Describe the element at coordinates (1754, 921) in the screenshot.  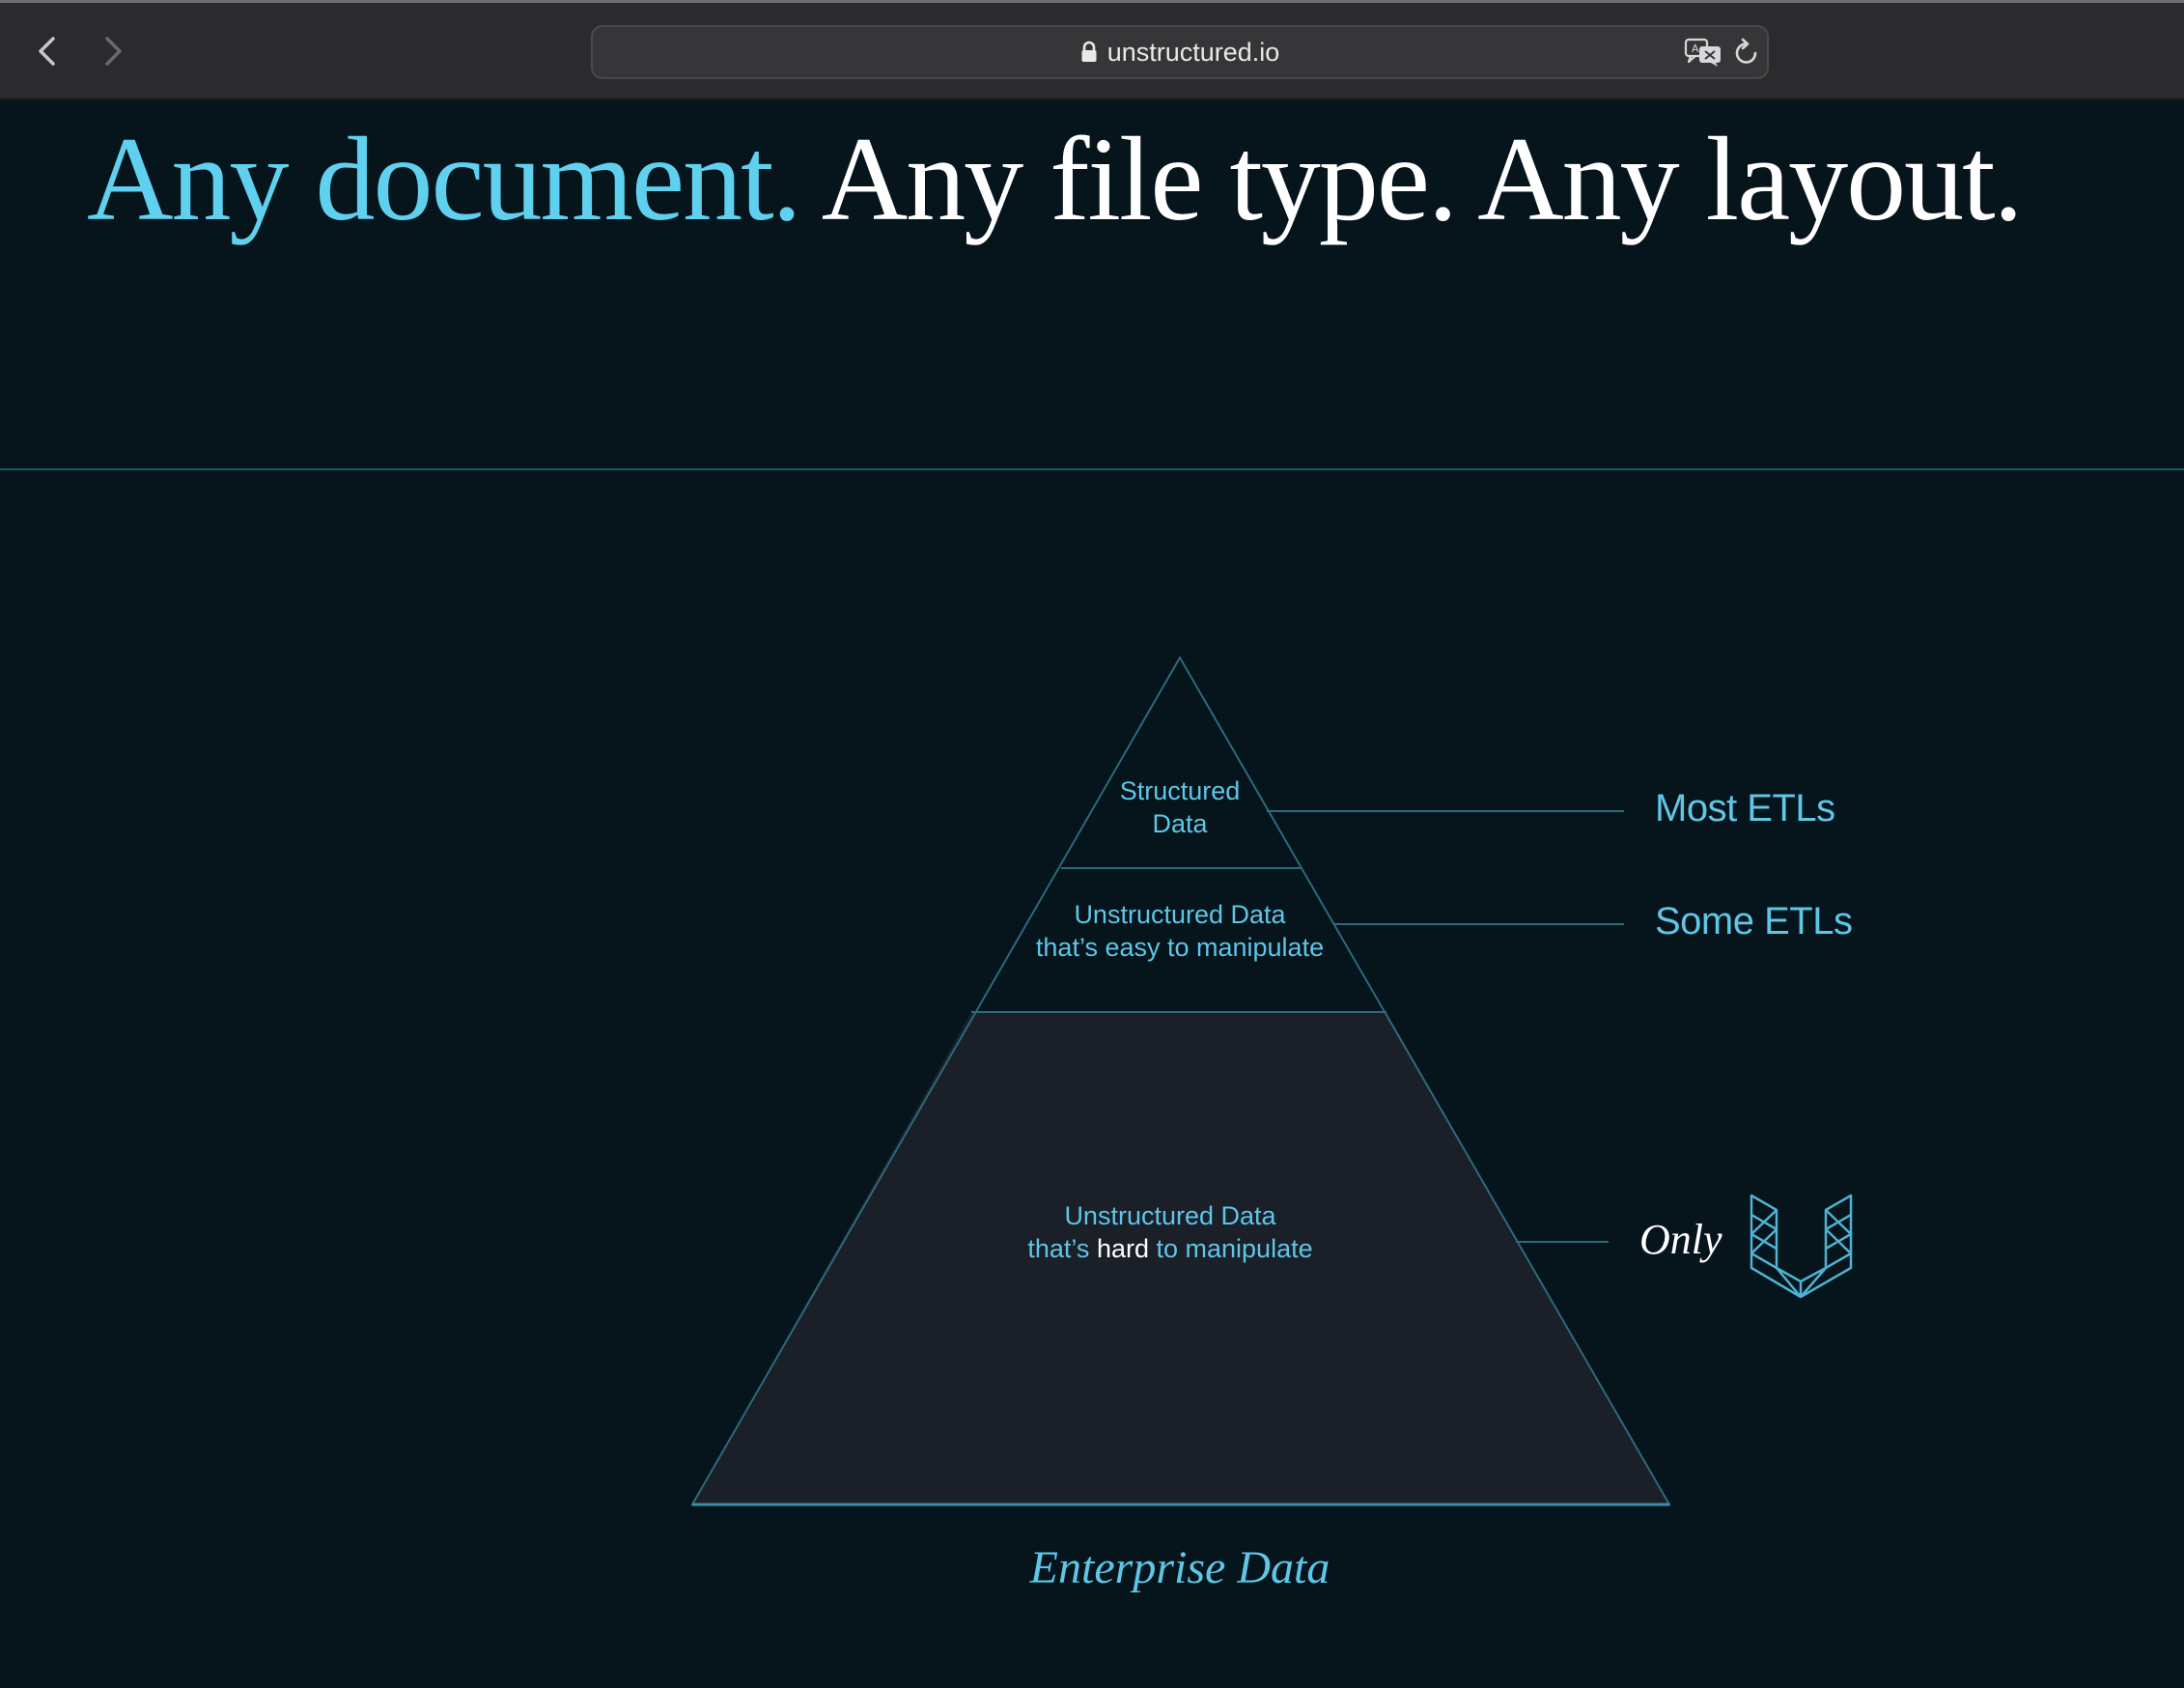
I see `label-some-etls: Some ETLs` at that location.